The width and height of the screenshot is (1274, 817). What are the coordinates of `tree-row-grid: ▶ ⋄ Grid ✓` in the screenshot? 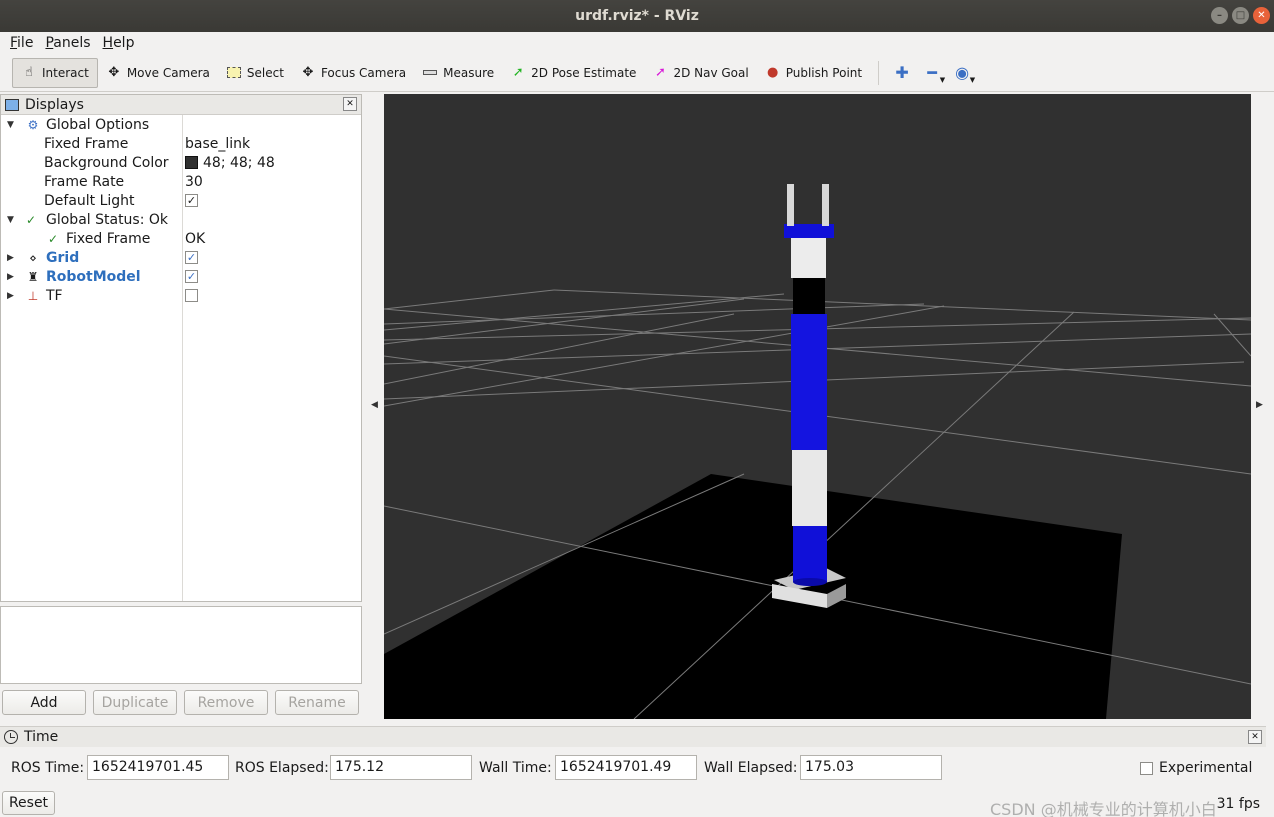 It's located at (181, 257).